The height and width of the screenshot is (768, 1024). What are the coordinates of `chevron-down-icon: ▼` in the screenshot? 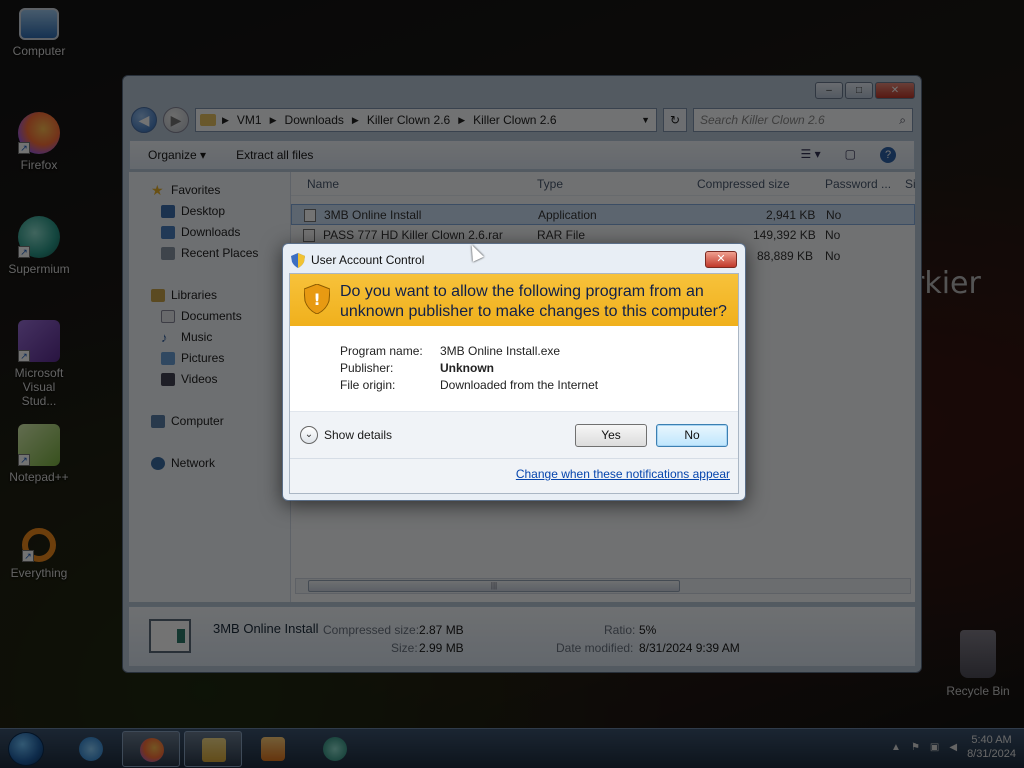 It's located at (645, 120).